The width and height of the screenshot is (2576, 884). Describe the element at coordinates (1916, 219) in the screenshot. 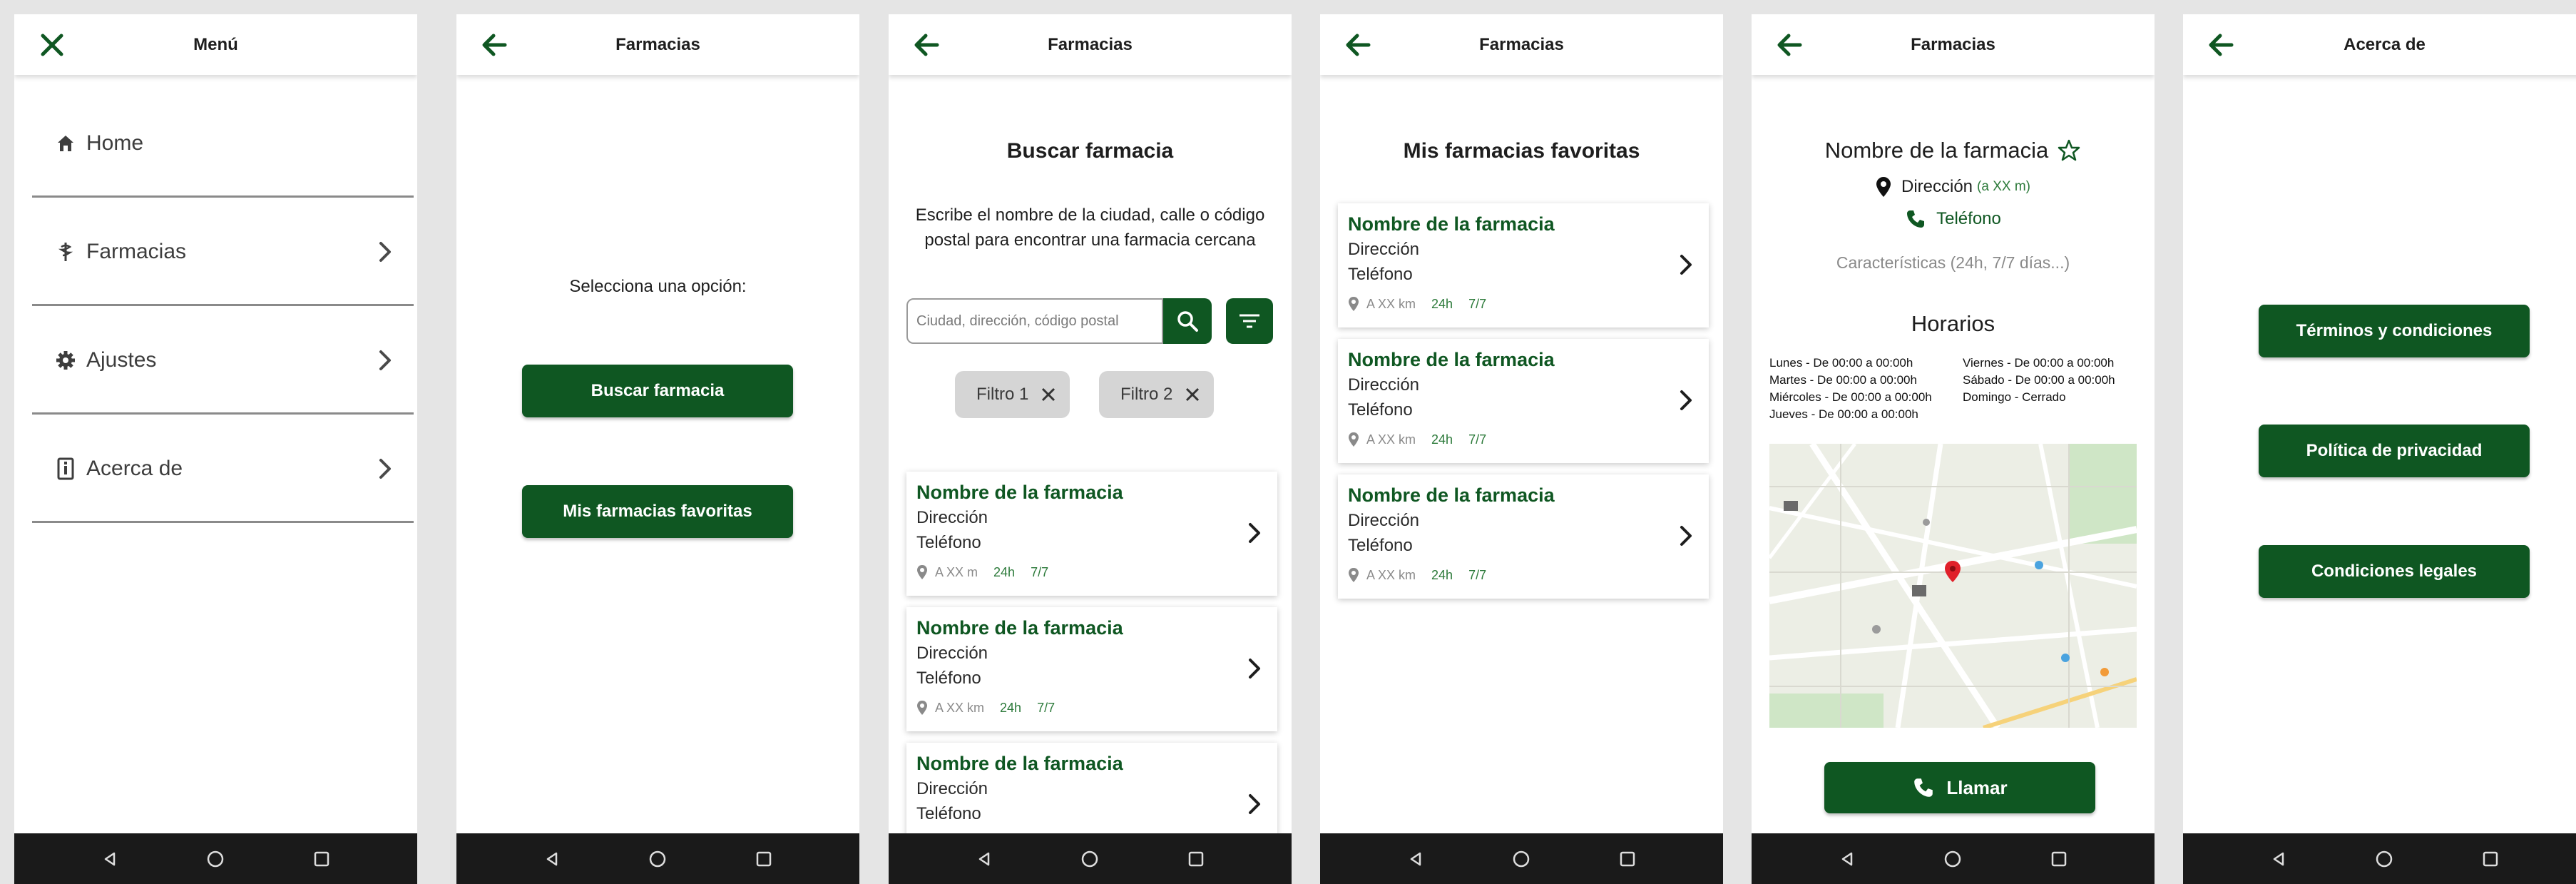

I see `phone-icon` at that location.